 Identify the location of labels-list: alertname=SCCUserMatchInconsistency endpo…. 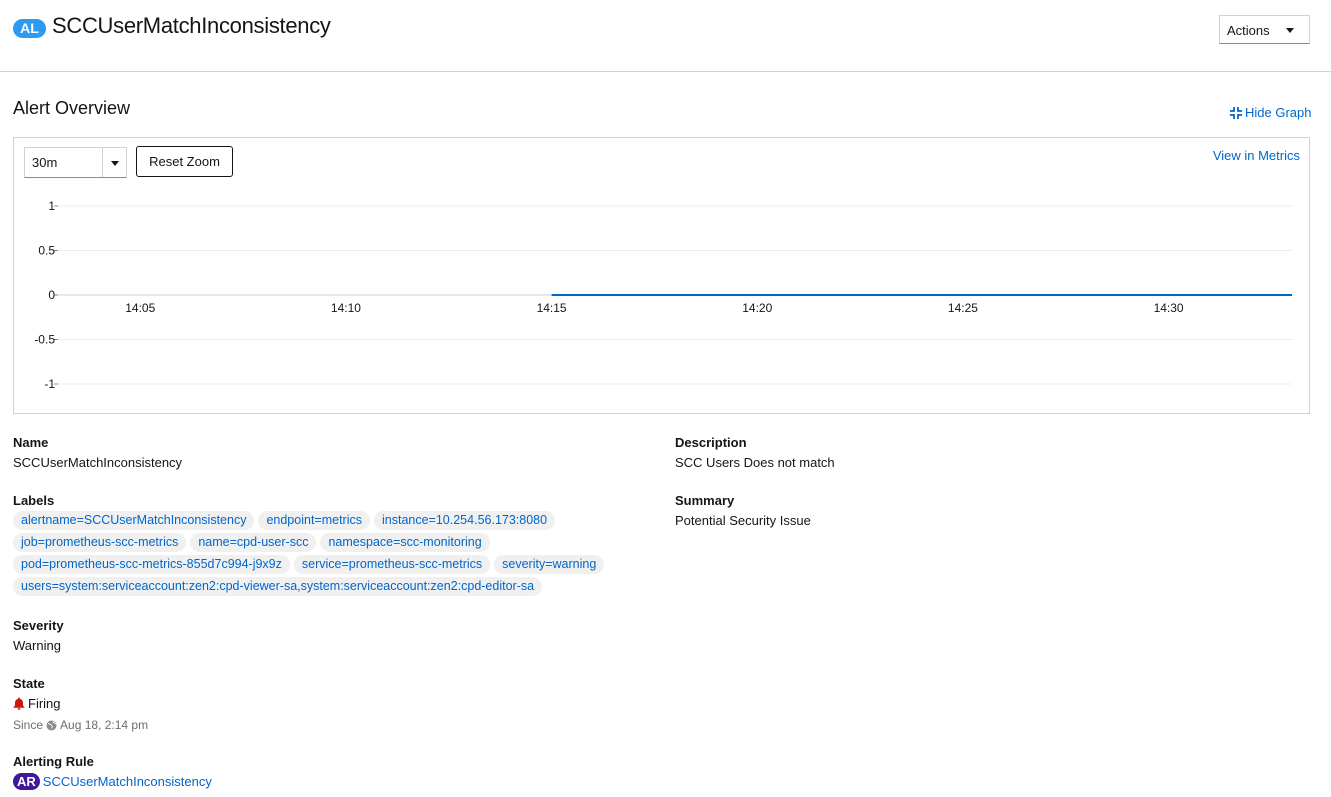
(328, 553).